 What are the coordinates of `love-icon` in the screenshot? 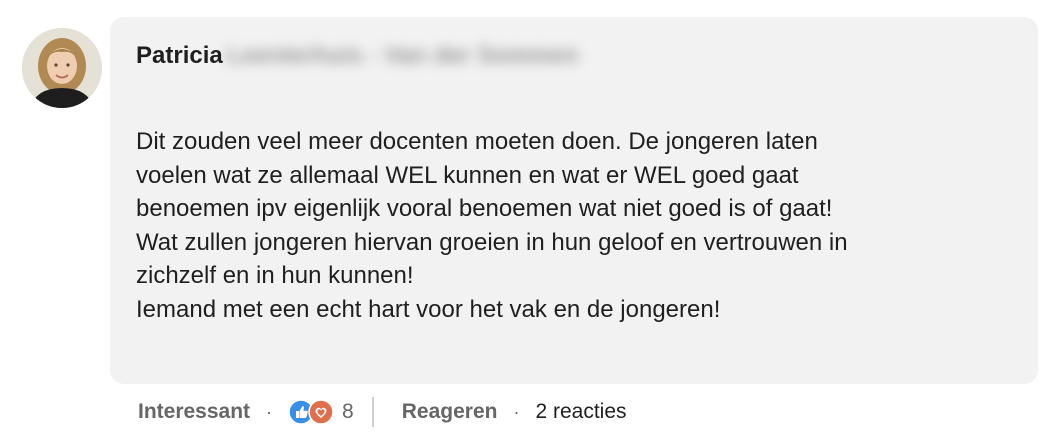 It's located at (321, 412).